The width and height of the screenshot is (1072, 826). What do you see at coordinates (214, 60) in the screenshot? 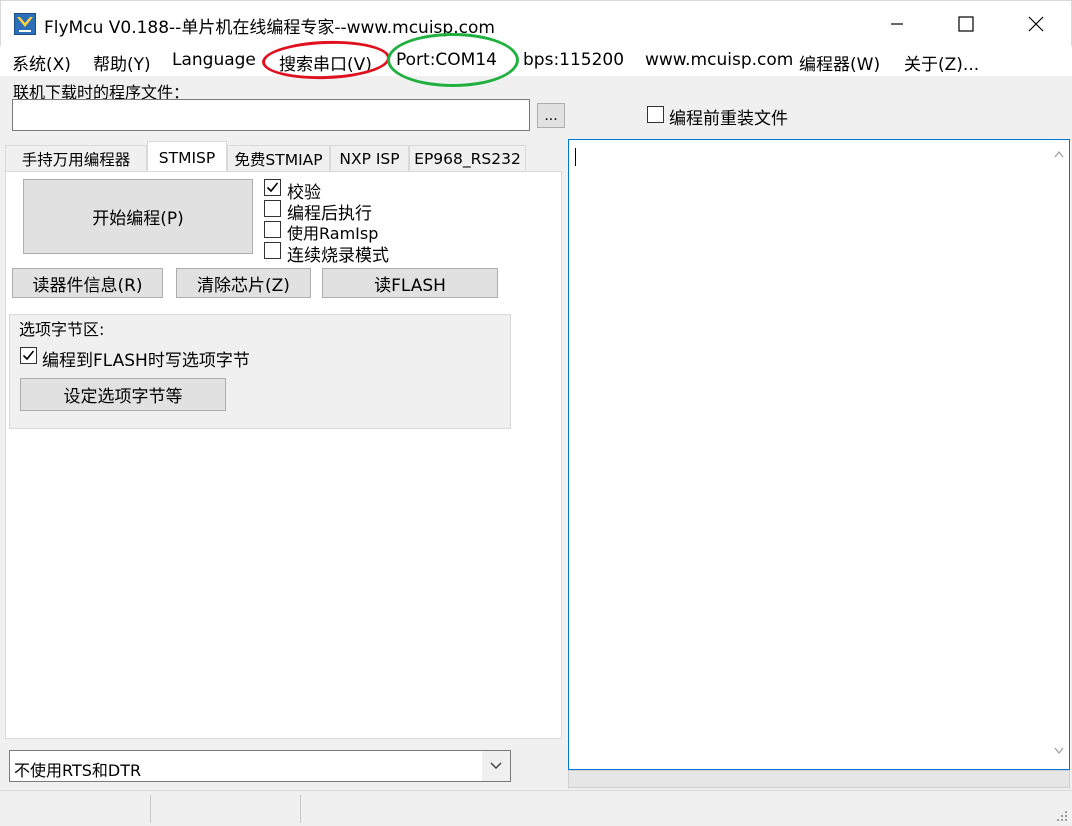
I see `menu-language: Language` at bounding box center [214, 60].